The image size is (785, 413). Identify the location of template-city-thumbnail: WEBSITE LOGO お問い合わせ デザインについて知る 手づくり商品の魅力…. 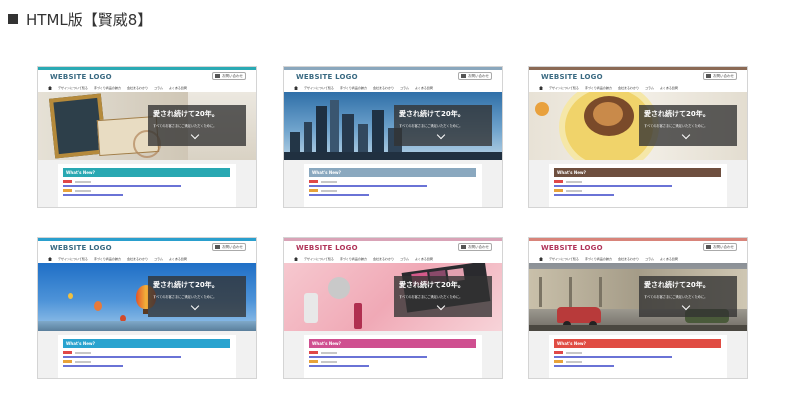
(393, 137).